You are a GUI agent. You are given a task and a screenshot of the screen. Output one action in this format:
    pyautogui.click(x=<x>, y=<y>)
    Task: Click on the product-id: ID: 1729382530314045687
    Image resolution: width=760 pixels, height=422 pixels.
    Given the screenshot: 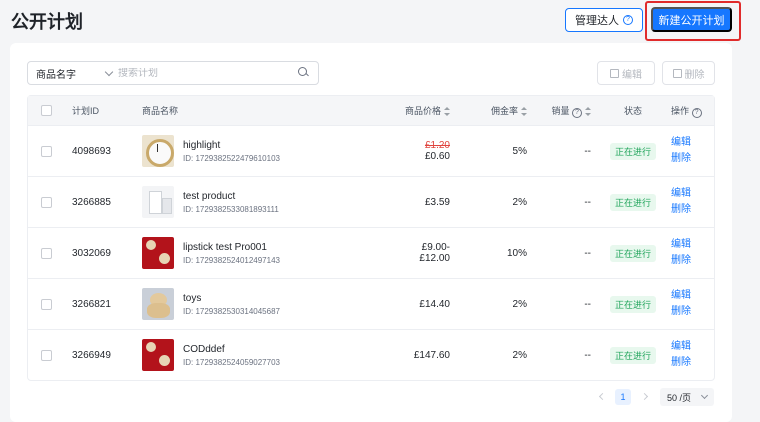 What is the action you would take?
    pyautogui.click(x=231, y=311)
    